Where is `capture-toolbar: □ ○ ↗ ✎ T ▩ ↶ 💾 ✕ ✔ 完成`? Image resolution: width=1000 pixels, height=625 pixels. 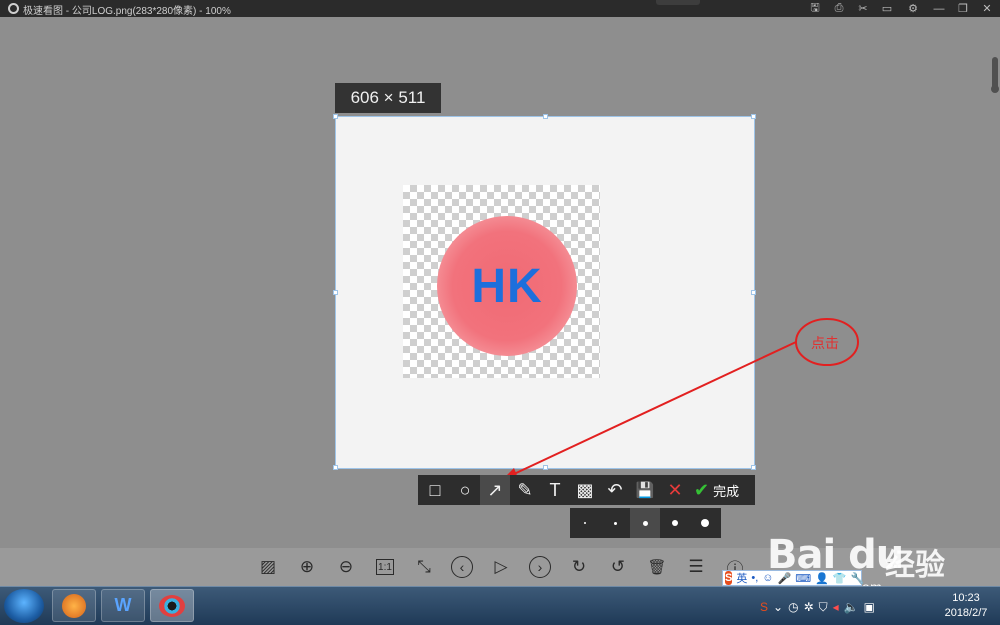 capture-toolbar: □ ○ ↗ ✎ T ▩ ↶ 💾 ✕ ✔ 完成 is located at coordinates (586, 490).